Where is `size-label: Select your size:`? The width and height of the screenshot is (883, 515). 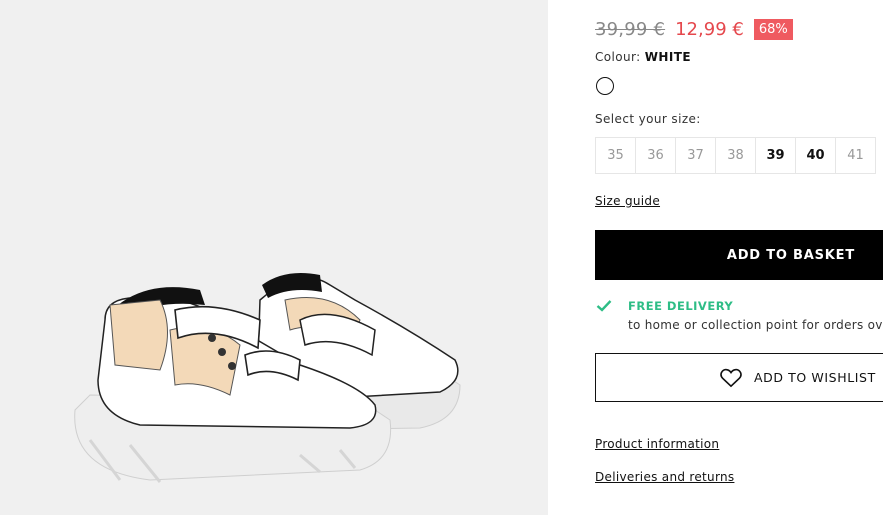 size-label: Select your size: is located at coordinates (648, 119).